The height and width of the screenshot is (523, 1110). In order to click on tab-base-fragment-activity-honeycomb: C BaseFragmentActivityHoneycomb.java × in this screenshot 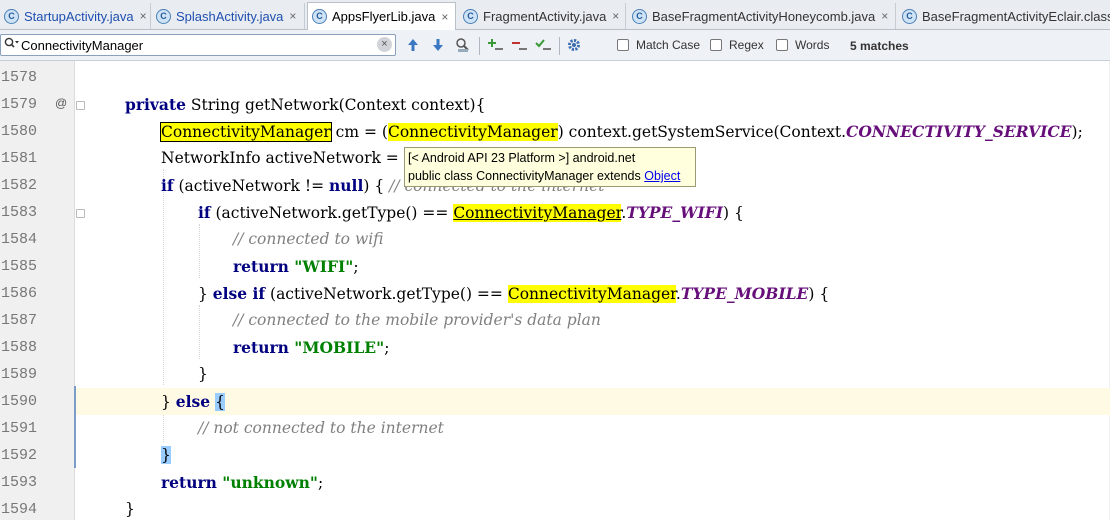, I will do `click(762, 16)`.